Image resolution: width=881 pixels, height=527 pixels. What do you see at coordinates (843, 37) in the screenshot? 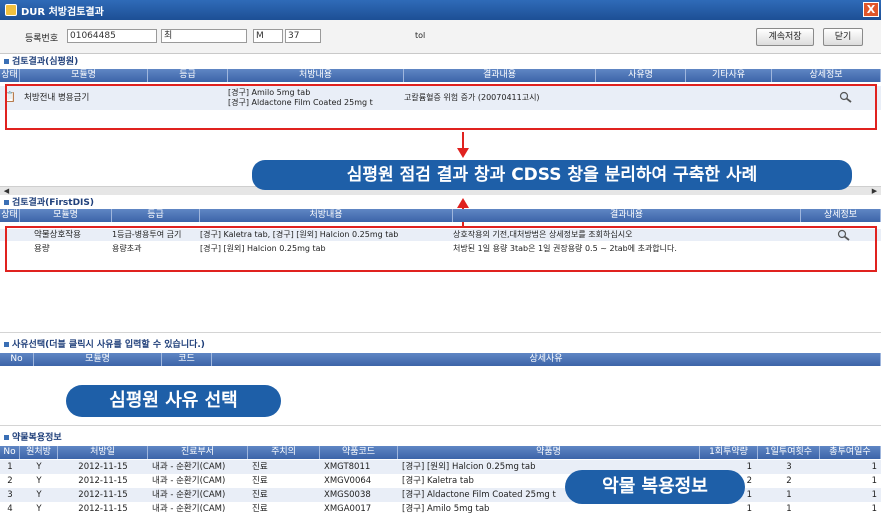
I see `close-button: 닫기` at bounding box center [843, 37].